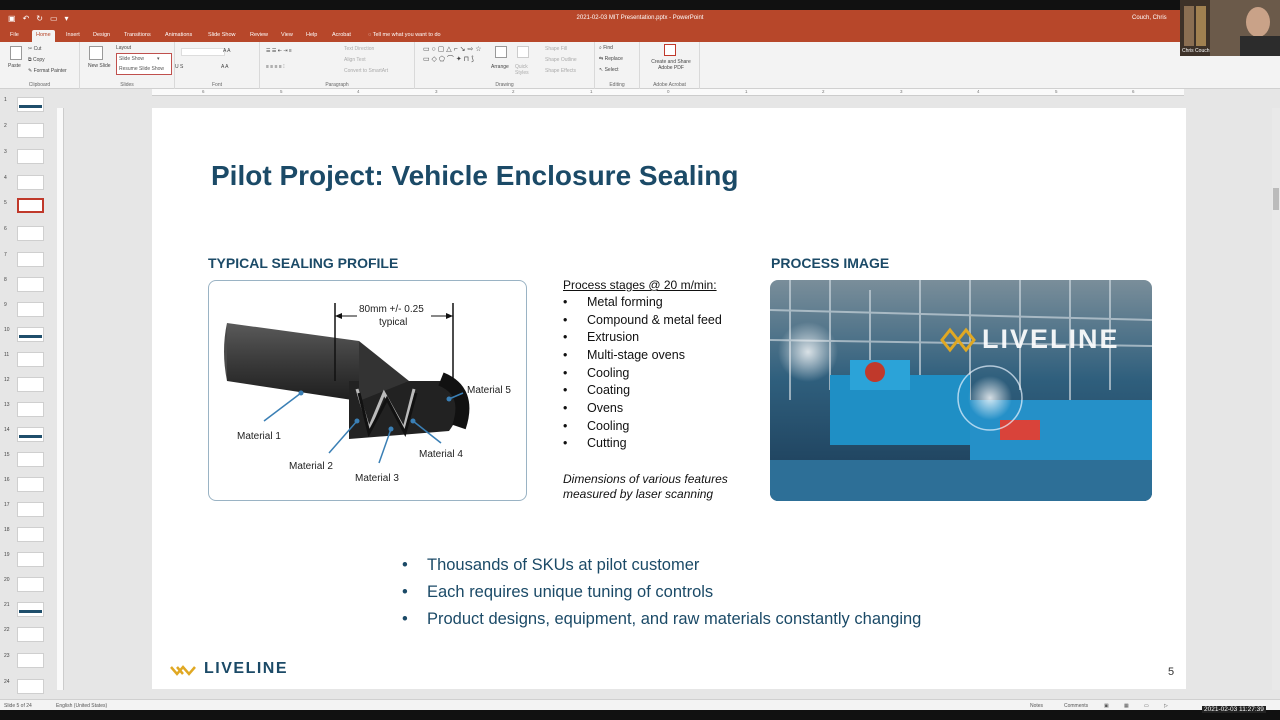  I want to click on tab-help: Help, so click(311, 36).